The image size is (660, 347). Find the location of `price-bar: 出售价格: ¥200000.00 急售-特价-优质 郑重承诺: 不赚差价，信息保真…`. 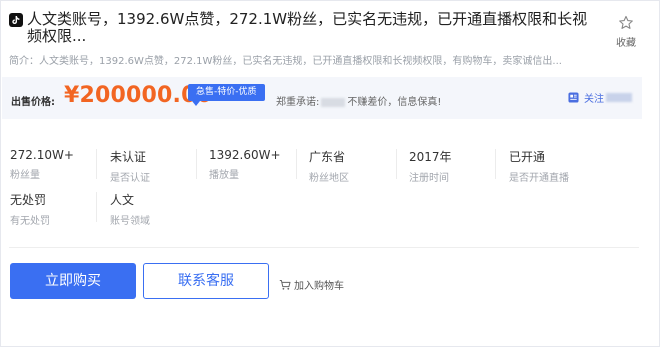

price-bar: 出售价格: ¥200000.00 急售-特价-优质 郑重承诺: 不赚差价，信息保真… is located at coordinates (322, 98).